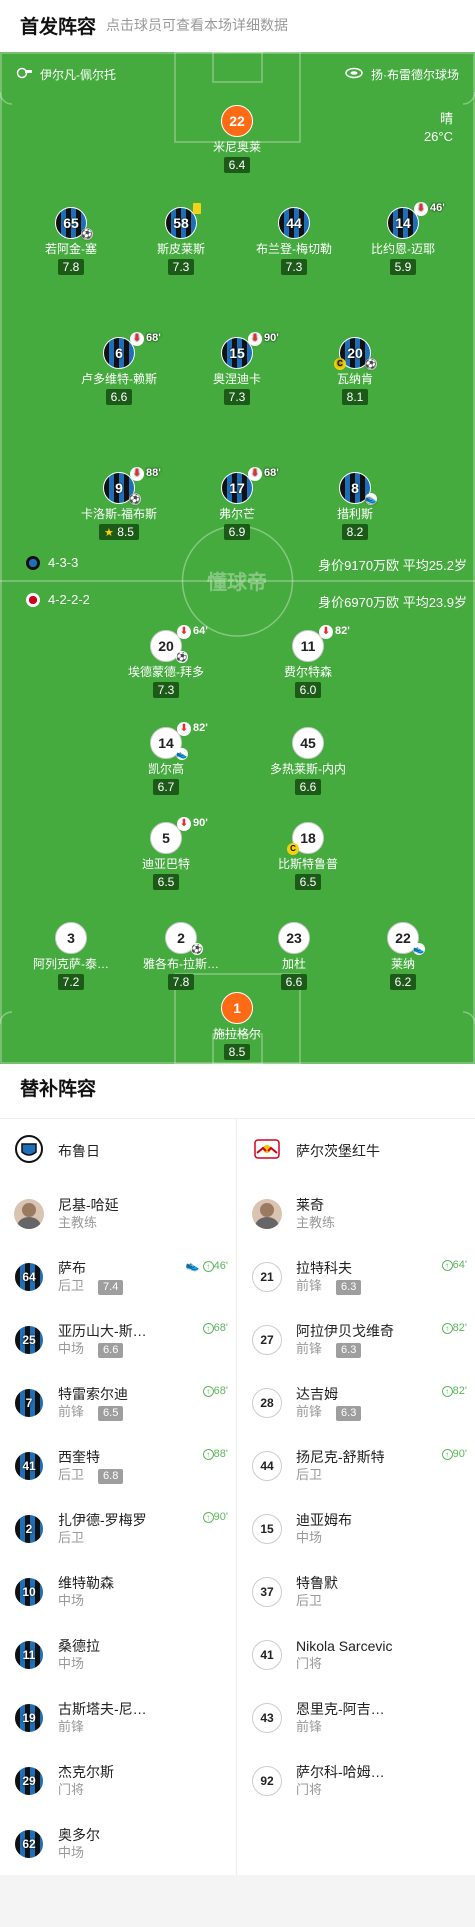 This screenshot has height=1927, width=475. Describe the element at coordinates (166, 854) in the screenshot. I see `player-away-dm-1: 5 ⬇ 90' 迪亚巴特 6.5` at that location.